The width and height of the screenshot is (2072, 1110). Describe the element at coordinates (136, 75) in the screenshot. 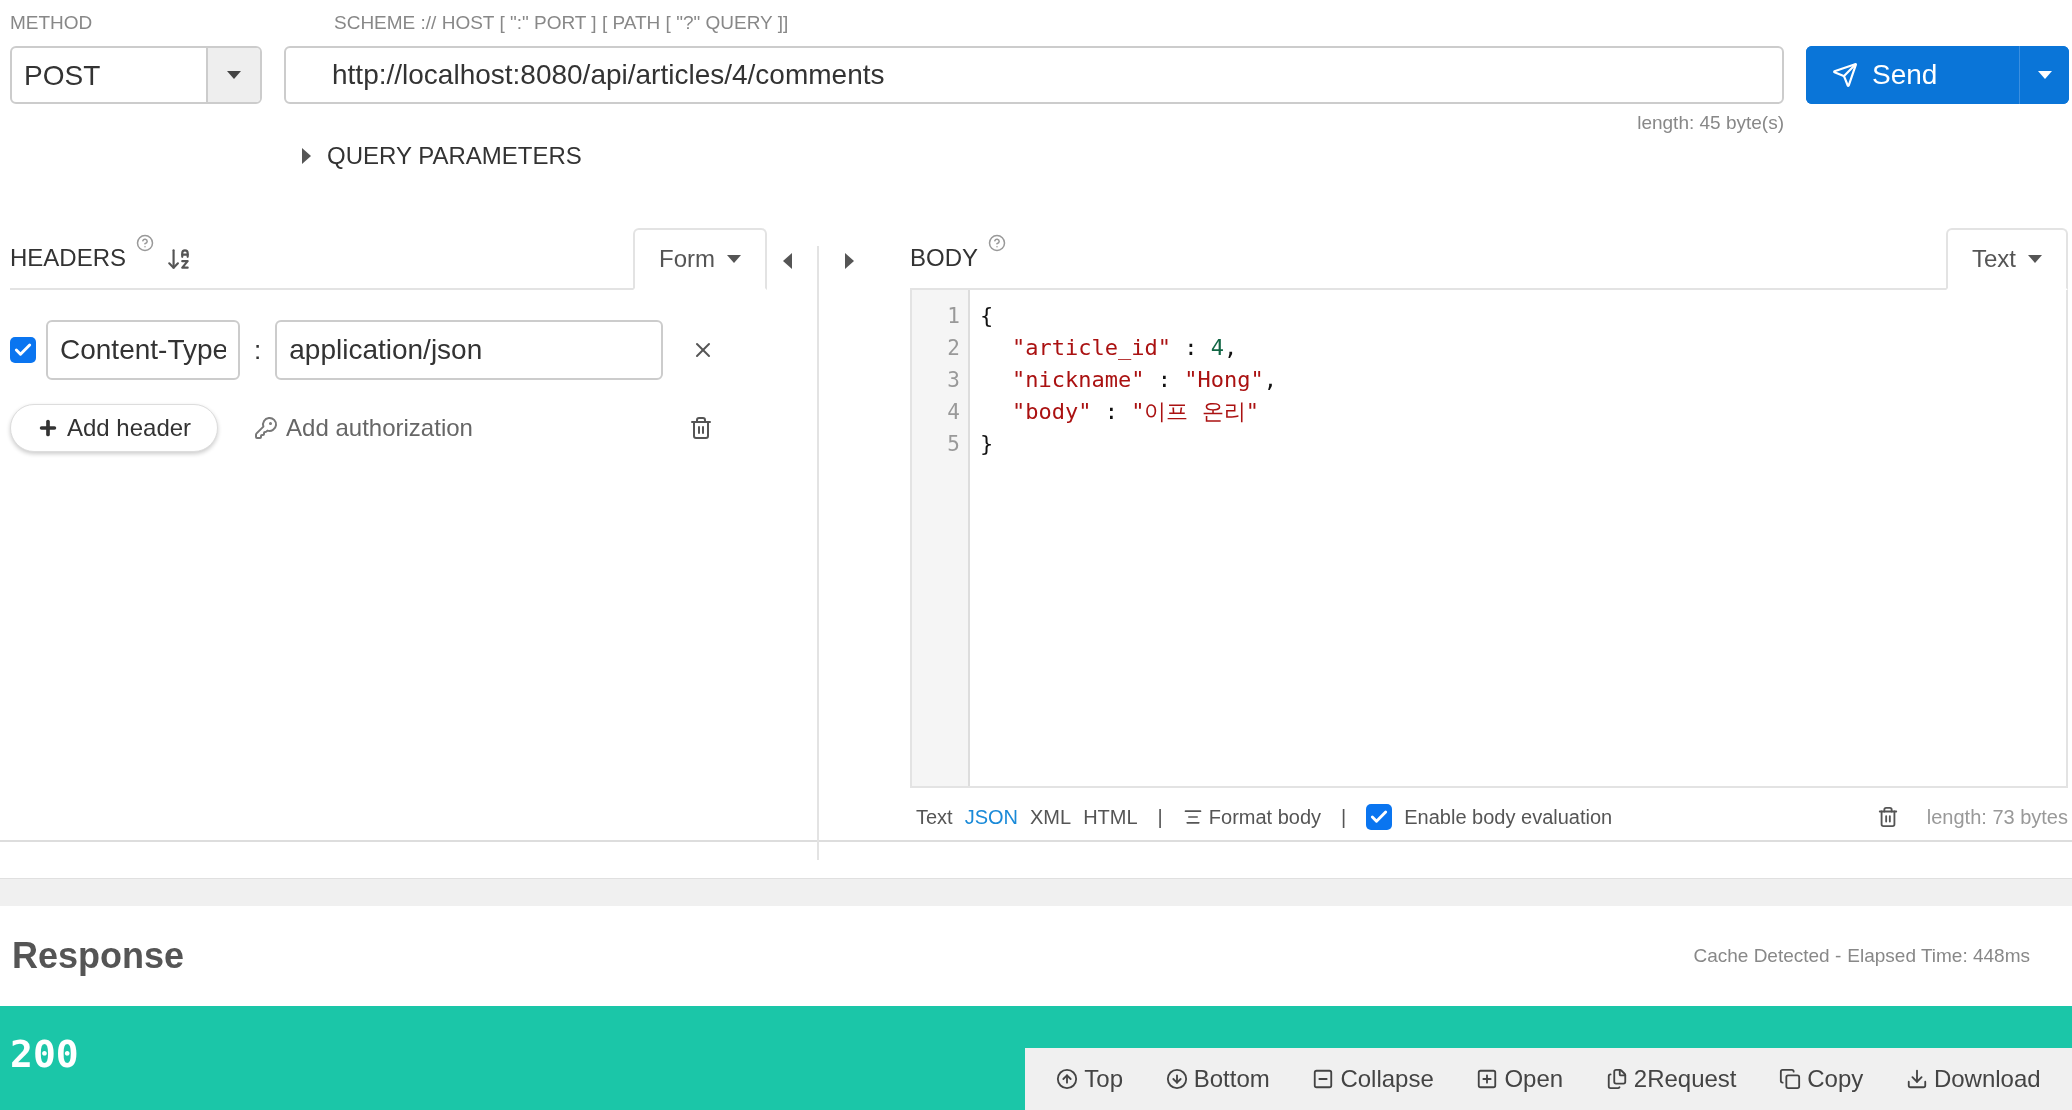

I see `method-select: POST` at that location.